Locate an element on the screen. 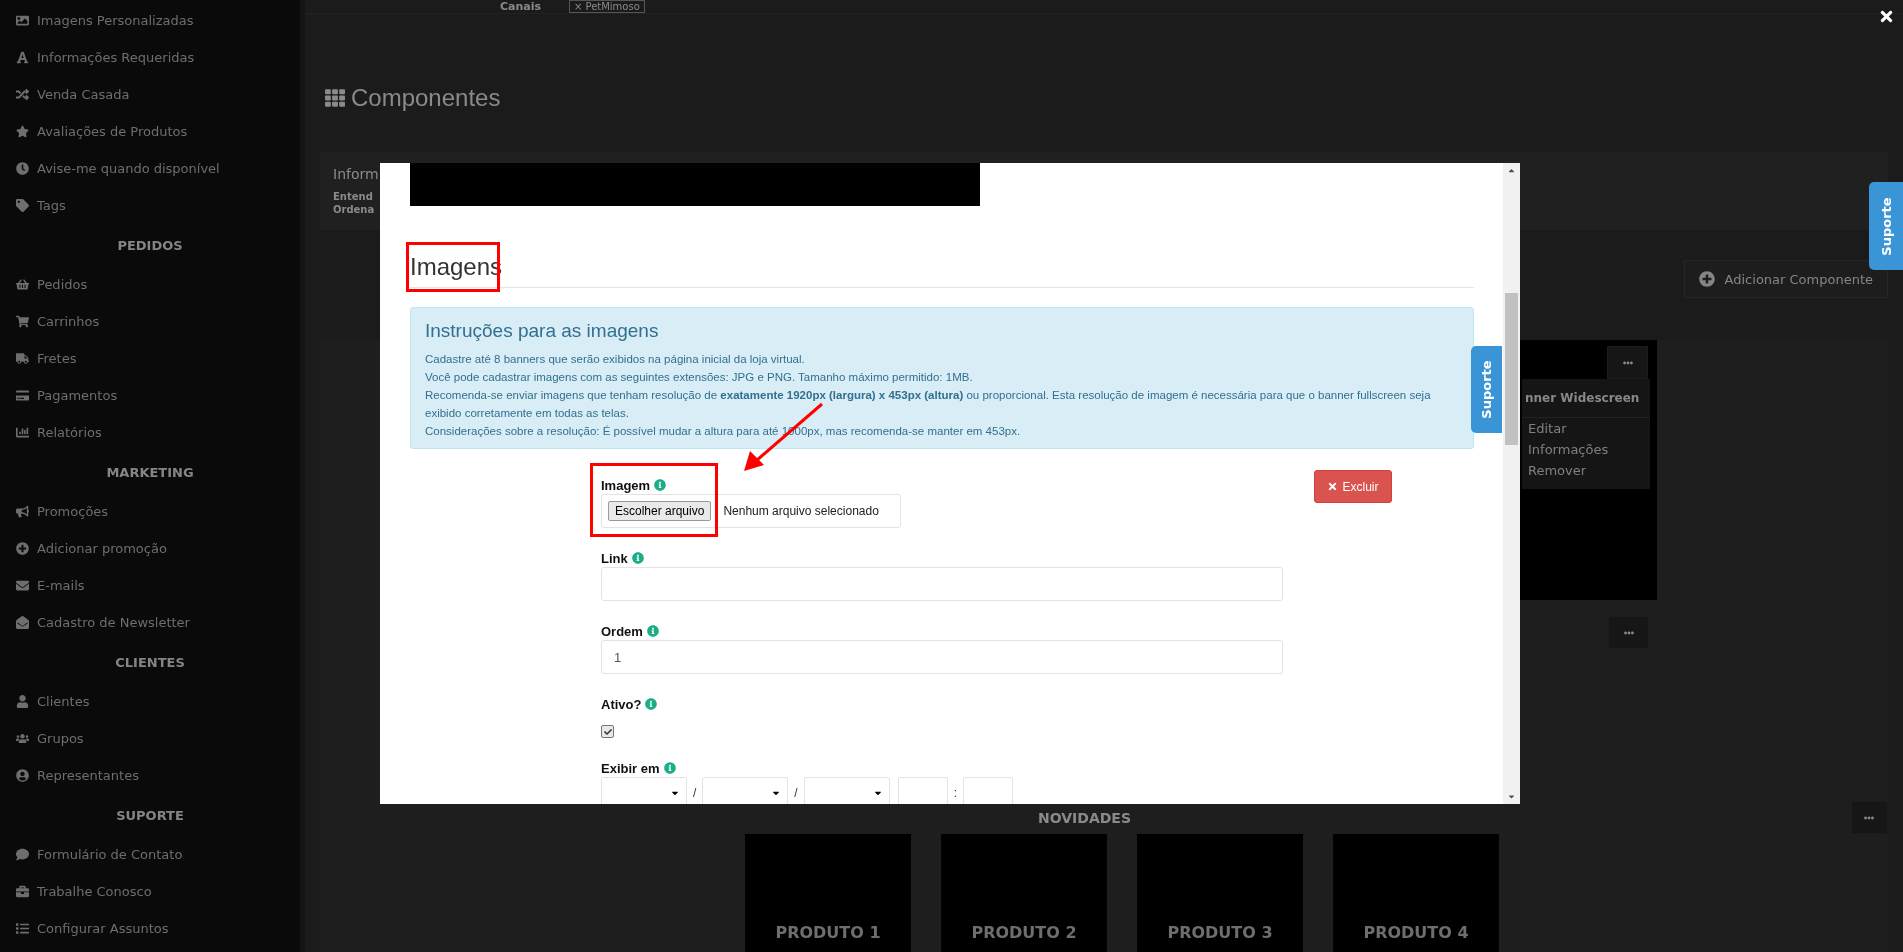 The image size is (1903, 952). sidebar-item: Representantes is located at coordinates (150, 775).